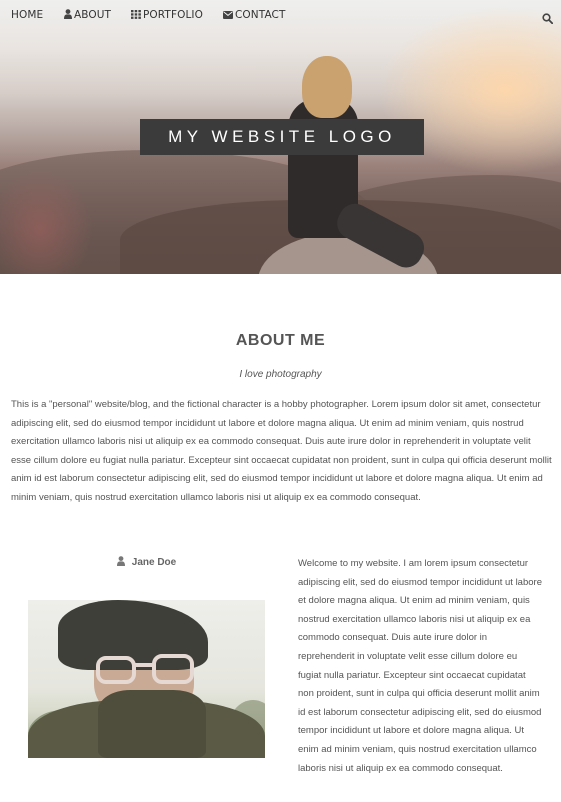 The image size is (561, 802). I want to click on hero-person-head, so click(327, 87).